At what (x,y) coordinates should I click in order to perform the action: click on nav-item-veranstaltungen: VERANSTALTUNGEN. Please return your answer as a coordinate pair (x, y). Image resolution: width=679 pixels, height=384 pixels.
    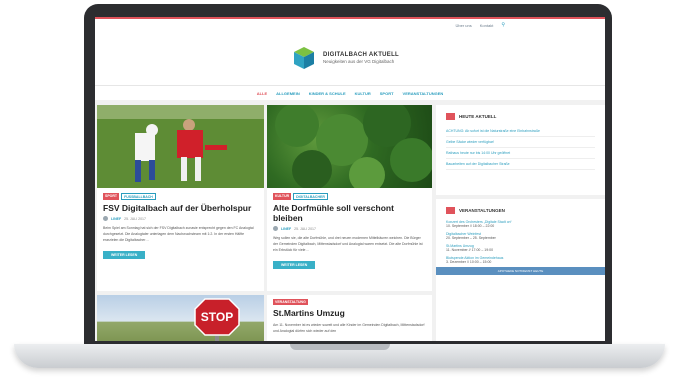
    Looking at the image, I should click on (423, 93).